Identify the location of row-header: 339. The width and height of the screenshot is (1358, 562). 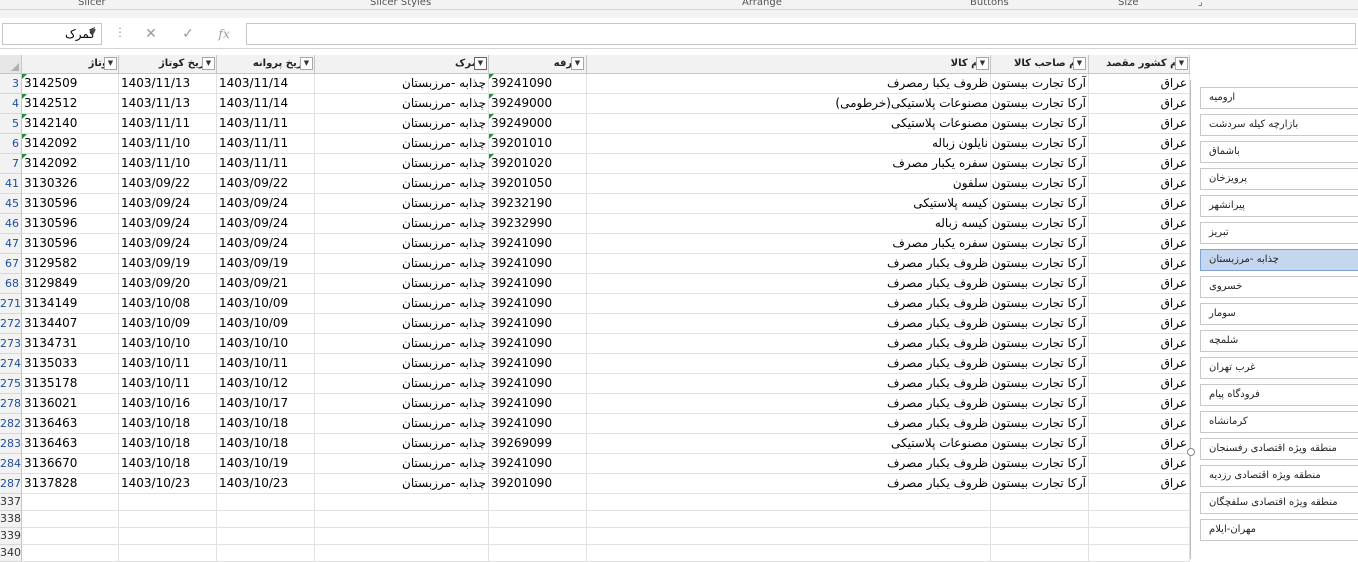
(11, 536).